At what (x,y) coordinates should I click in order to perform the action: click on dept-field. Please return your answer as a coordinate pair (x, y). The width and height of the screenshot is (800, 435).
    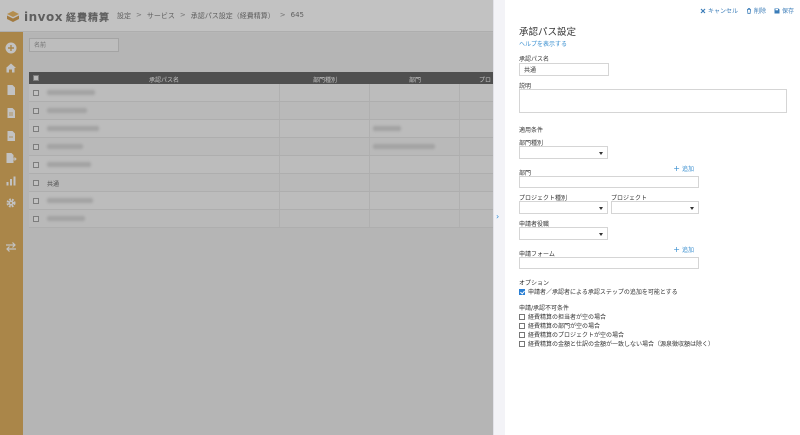
    Looking at the image, I should click on (609, 182).